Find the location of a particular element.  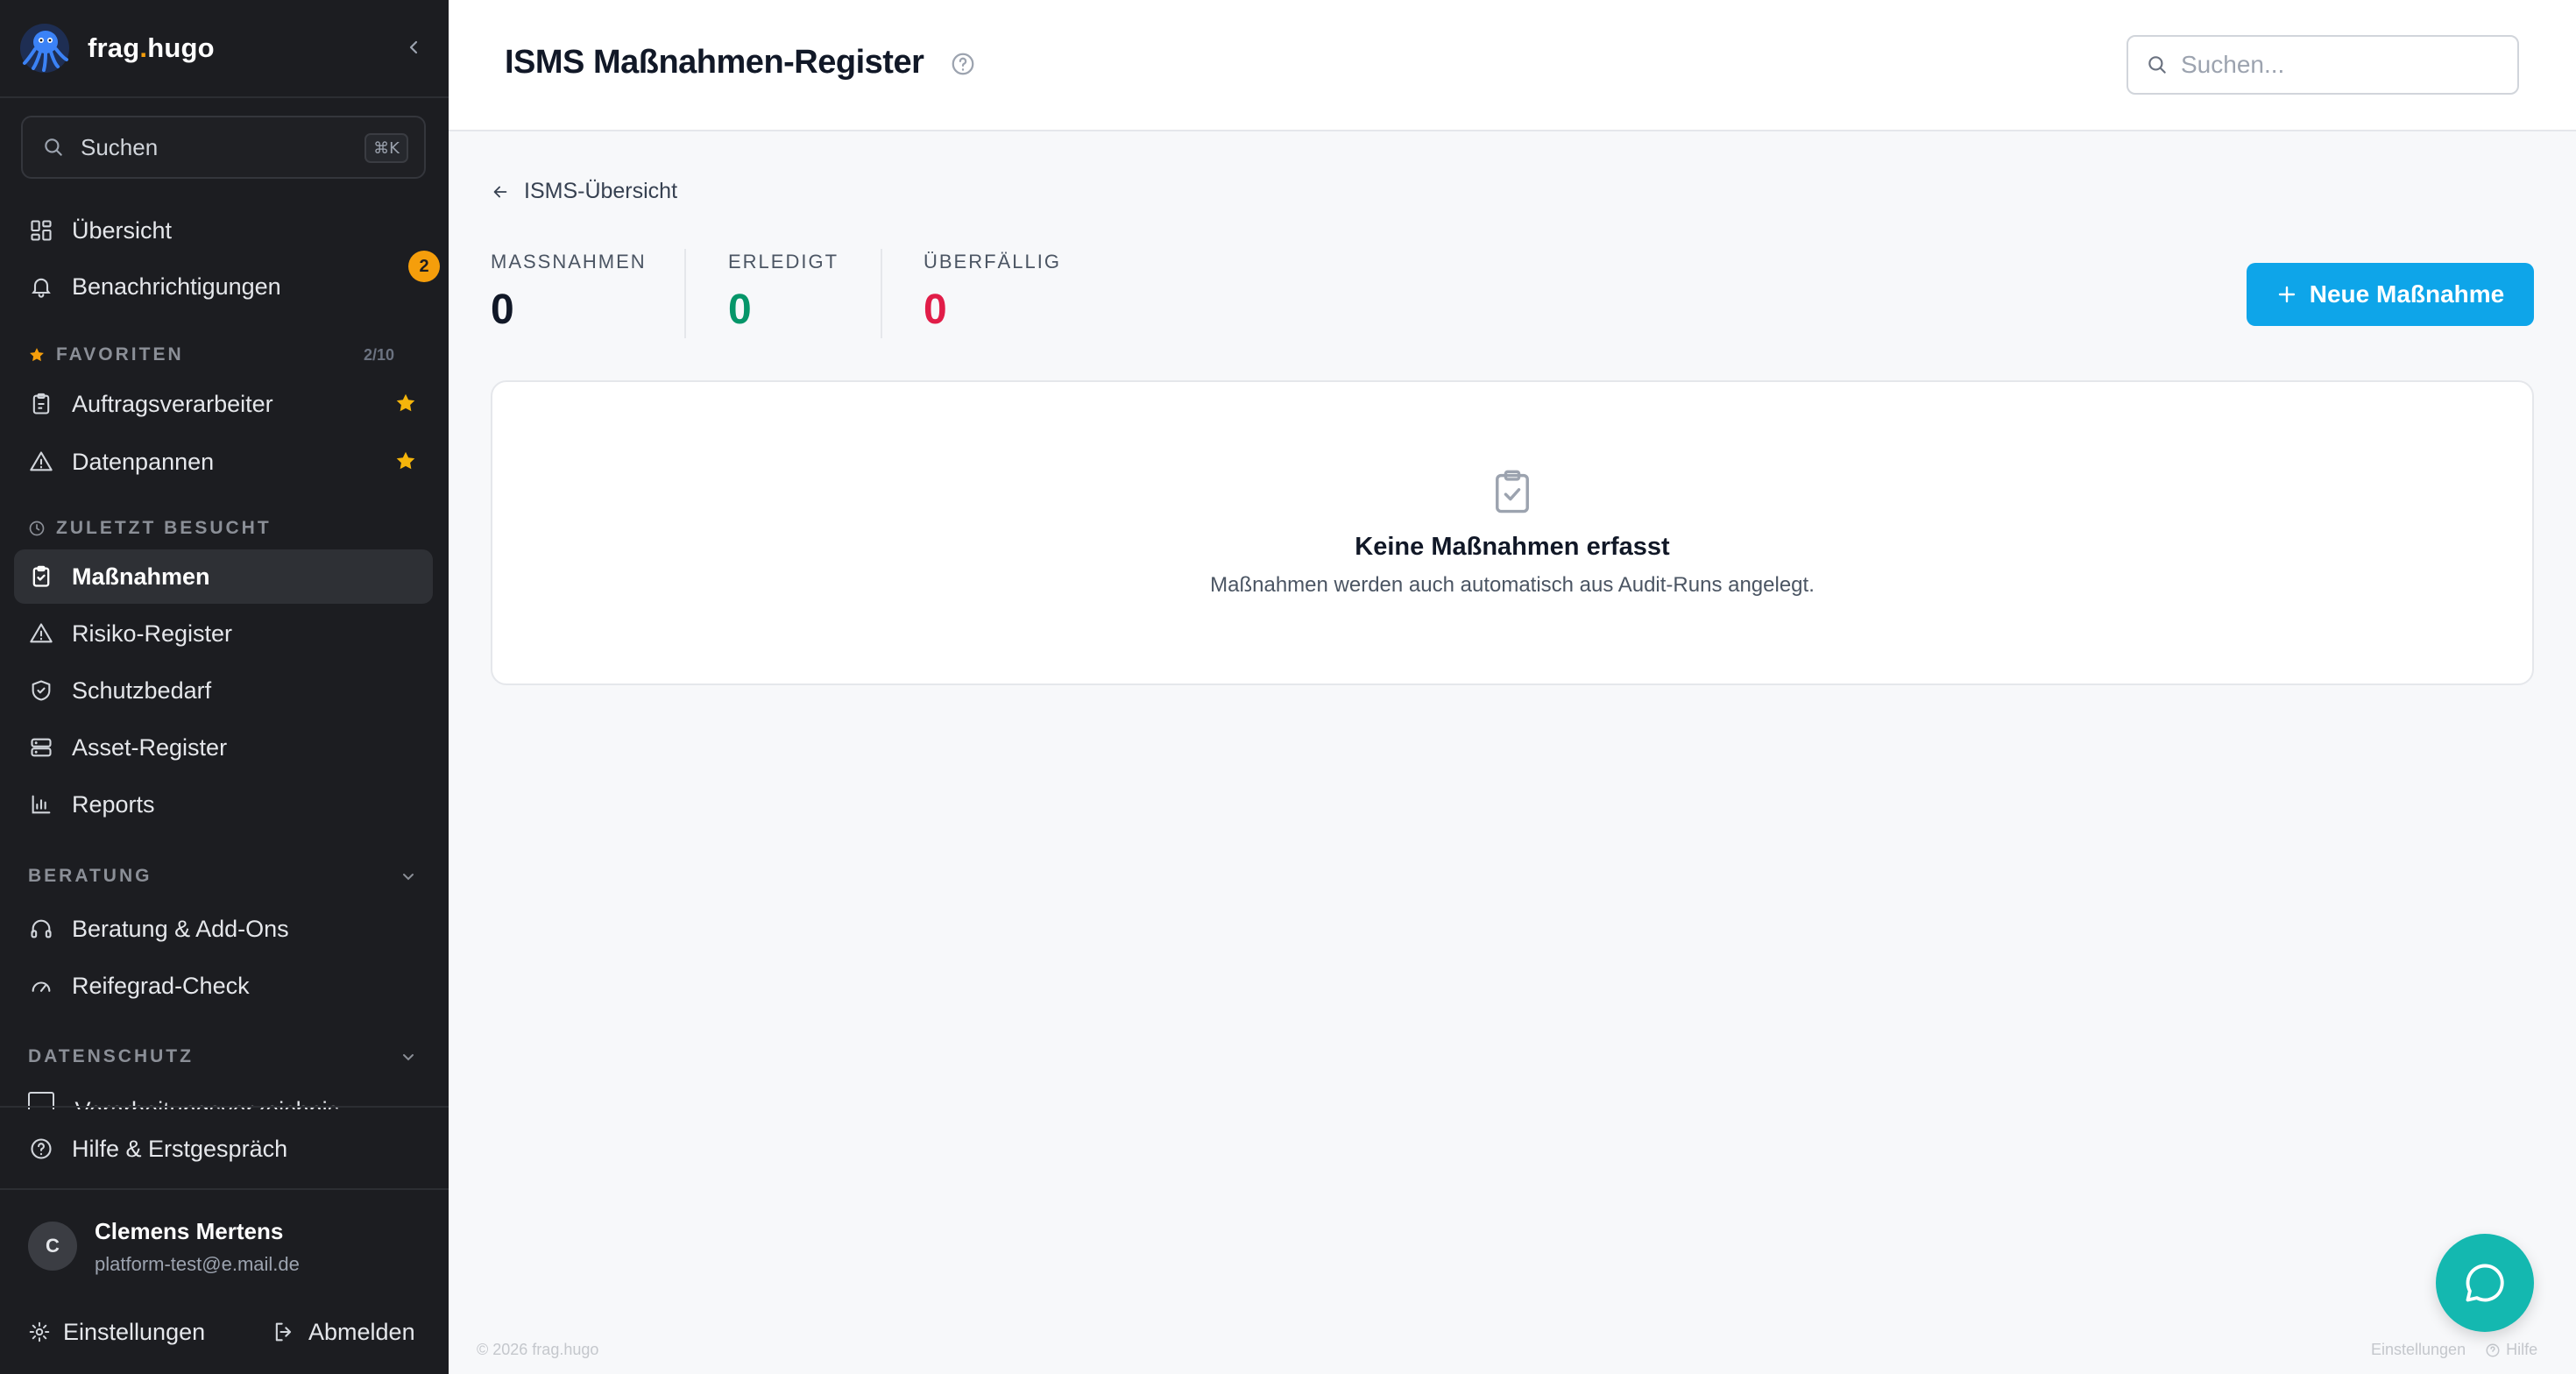

empty-state-title: Keine Maßnahmen erfasst is located at coordinates (1512, 547).